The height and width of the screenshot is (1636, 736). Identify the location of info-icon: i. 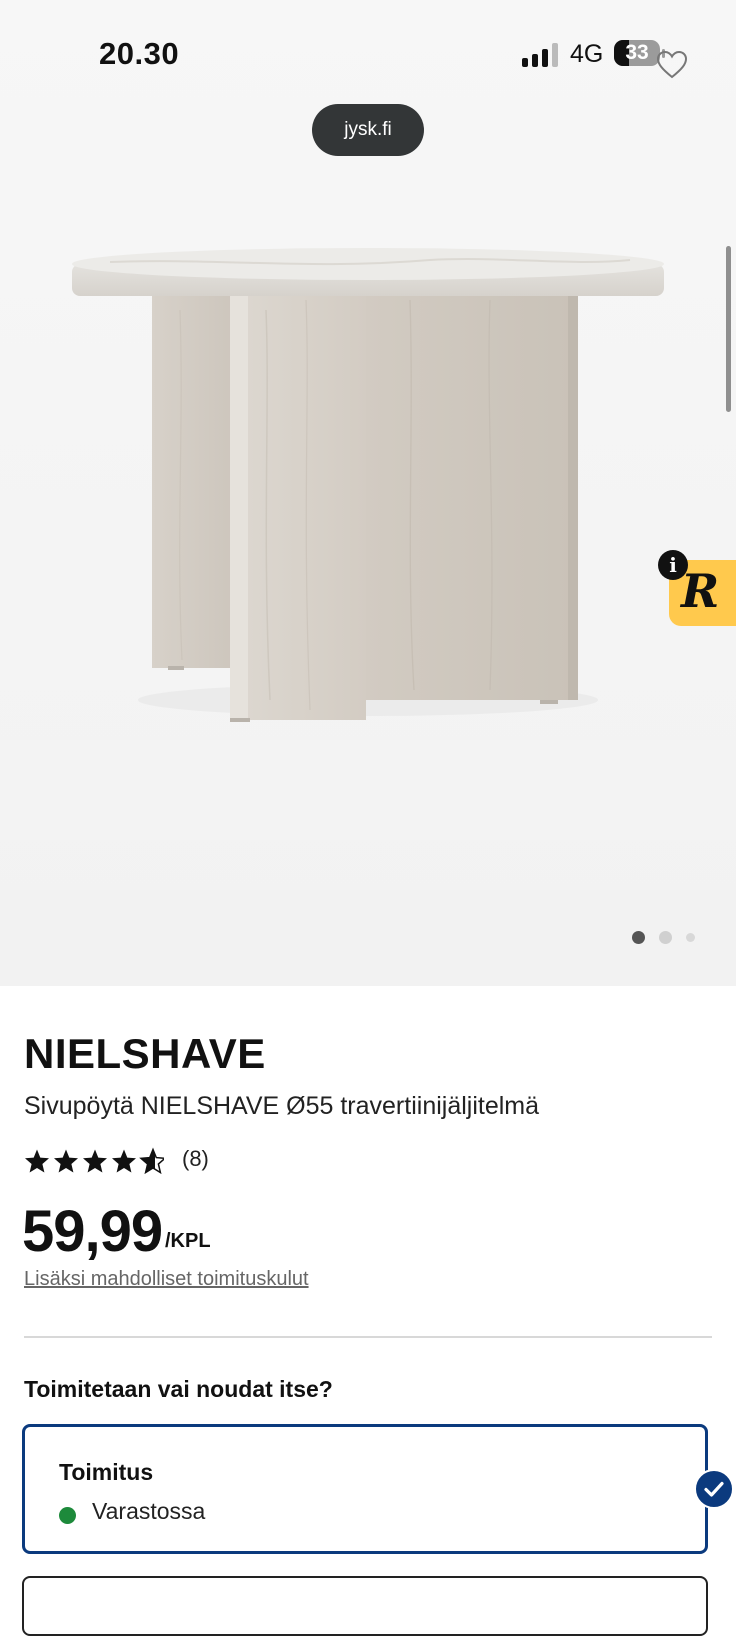
(673, 565).